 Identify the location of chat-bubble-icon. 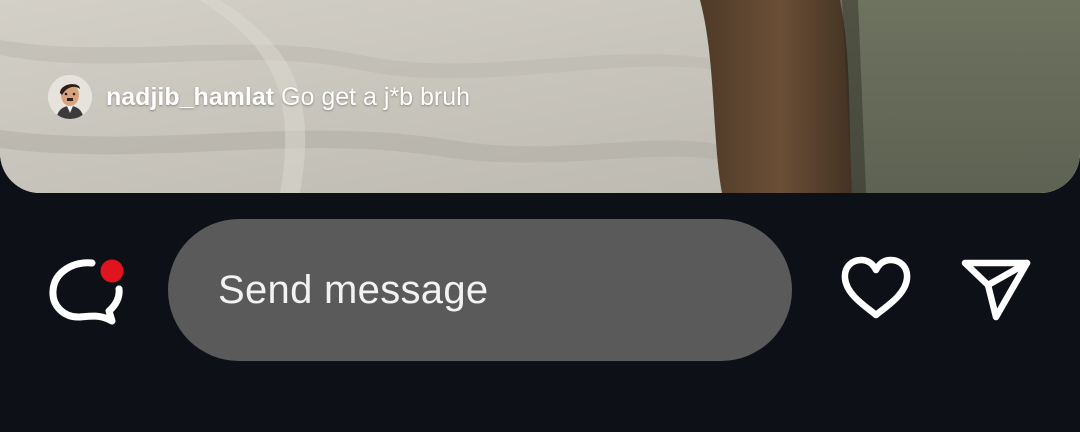
(87, 291).